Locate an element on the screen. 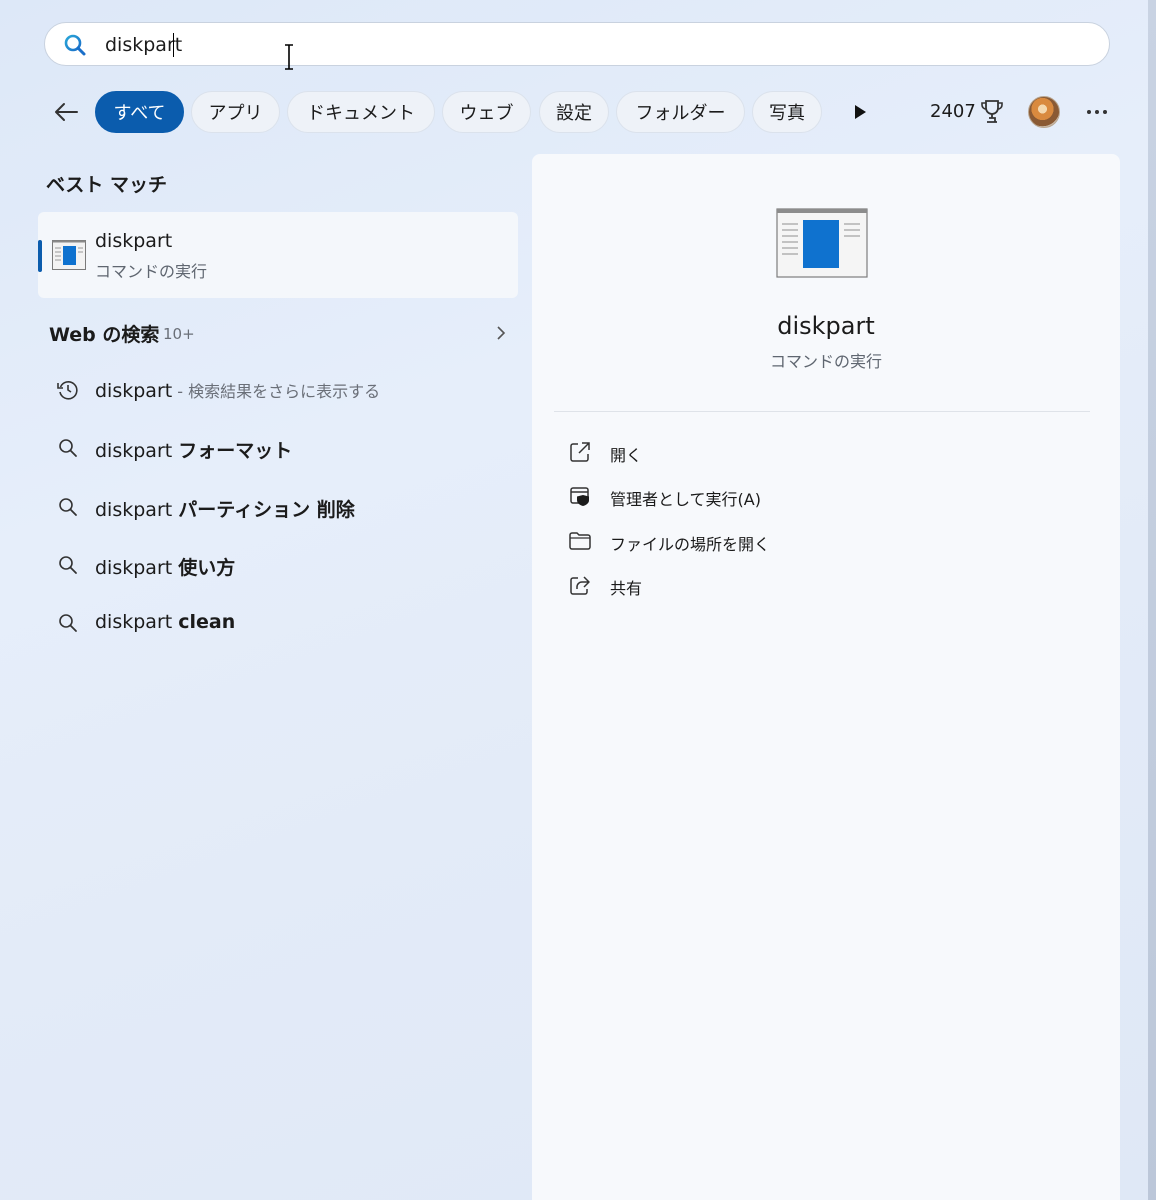 The width and height of the screenshot is (1156, 1200). action-open: 開く is located at coordinates (826, 452).